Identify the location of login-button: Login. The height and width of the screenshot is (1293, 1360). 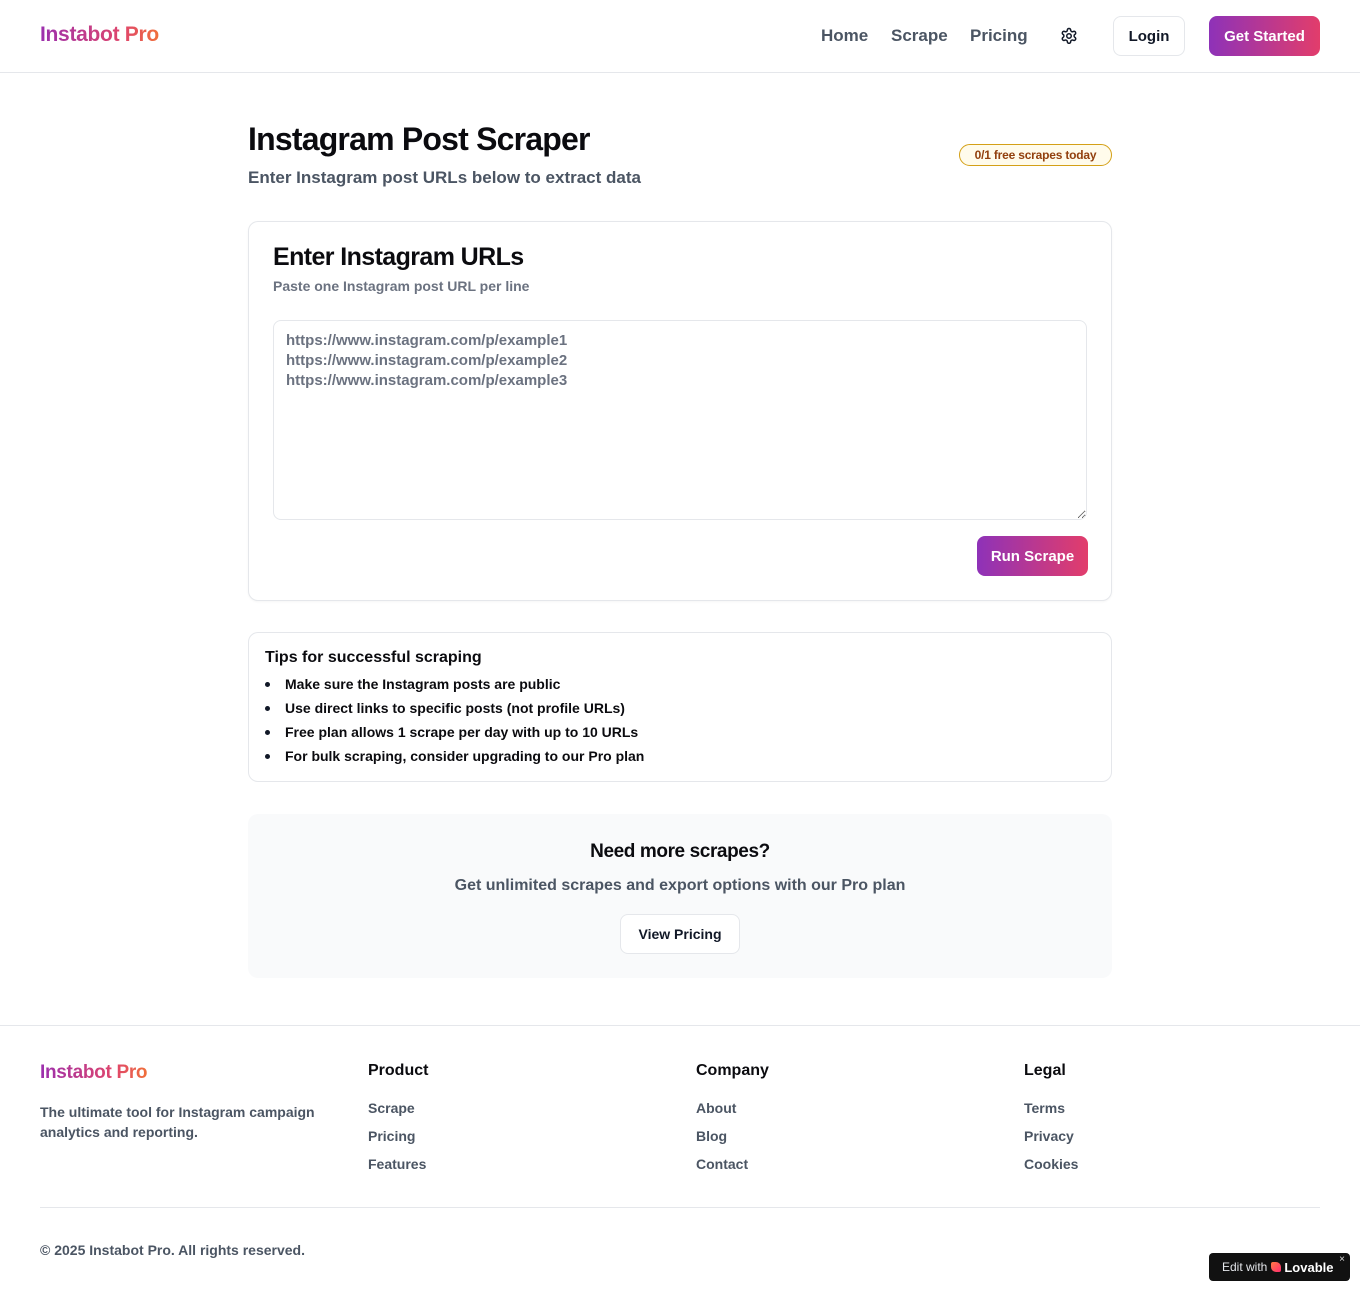
(1149, 36).